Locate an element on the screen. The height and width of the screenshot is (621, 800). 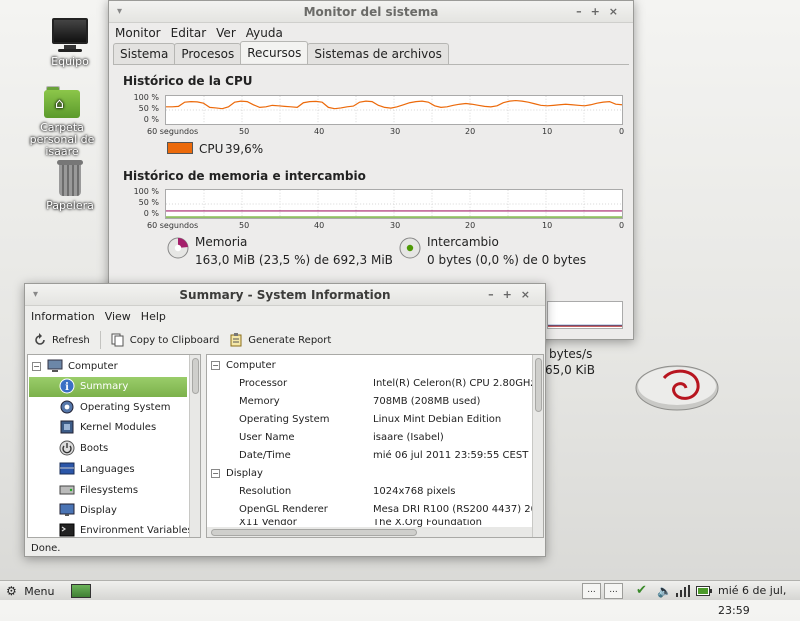
computer-icon is located at coordinates (70, 35).